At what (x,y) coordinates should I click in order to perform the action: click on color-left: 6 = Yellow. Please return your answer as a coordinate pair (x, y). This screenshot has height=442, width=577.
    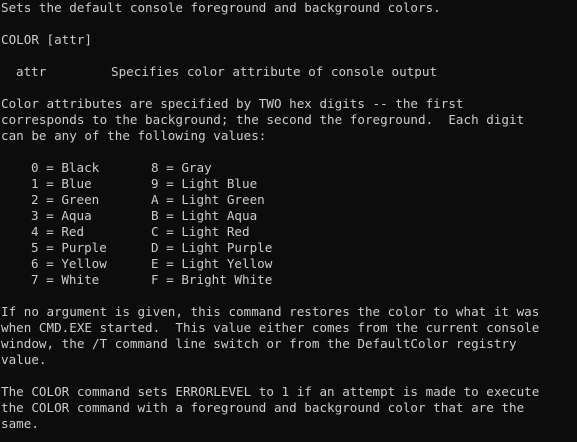
    Looking at the image, I should click on (69, 263).